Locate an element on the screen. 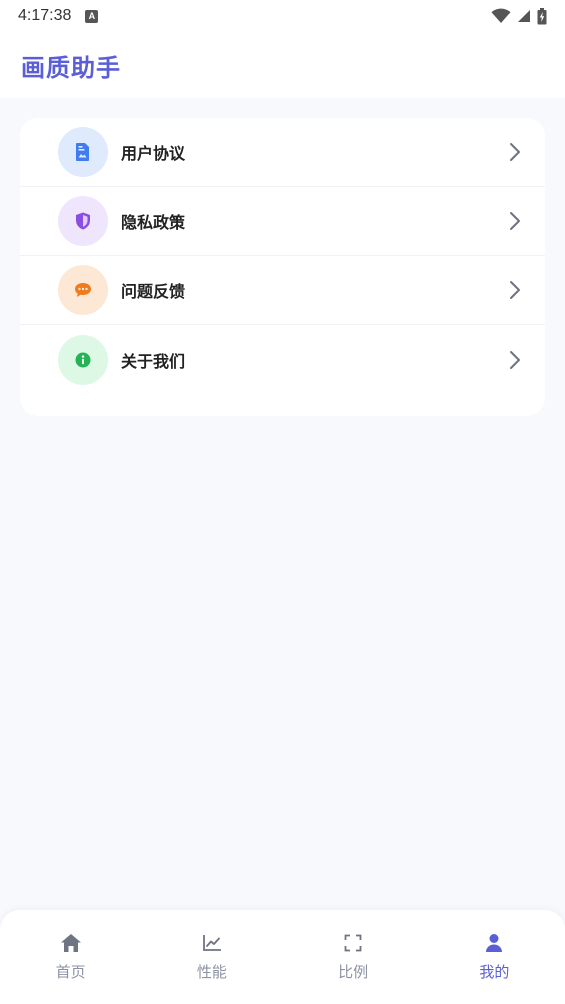 This screenshot has width=565, height=1004. menu-item-label: 关于我们 is located at coordinates (153, 361).